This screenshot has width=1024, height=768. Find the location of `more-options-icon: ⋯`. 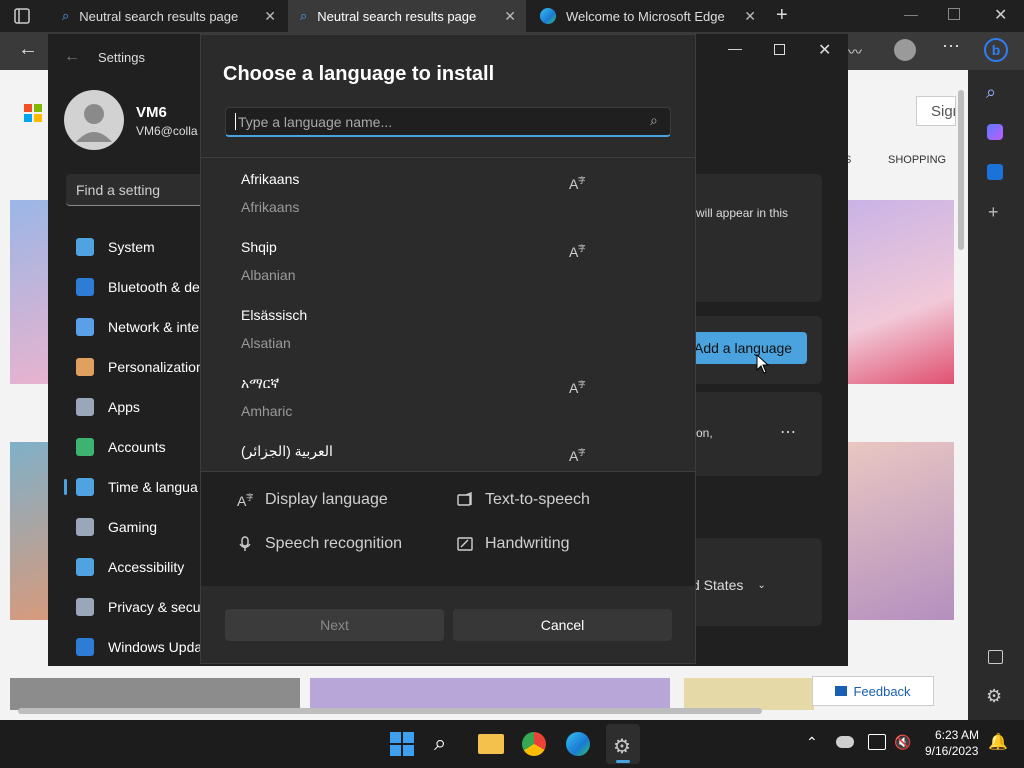

more-options-icon: ⋯ is located at coordinates (951, 46).